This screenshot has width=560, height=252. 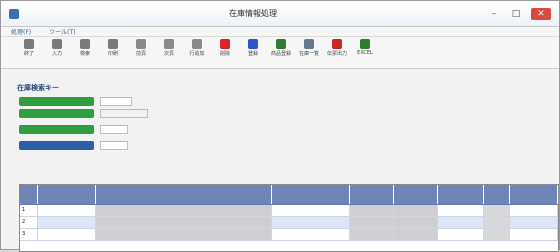 I want to click on table-row: 3, so click(x=289, y=235).